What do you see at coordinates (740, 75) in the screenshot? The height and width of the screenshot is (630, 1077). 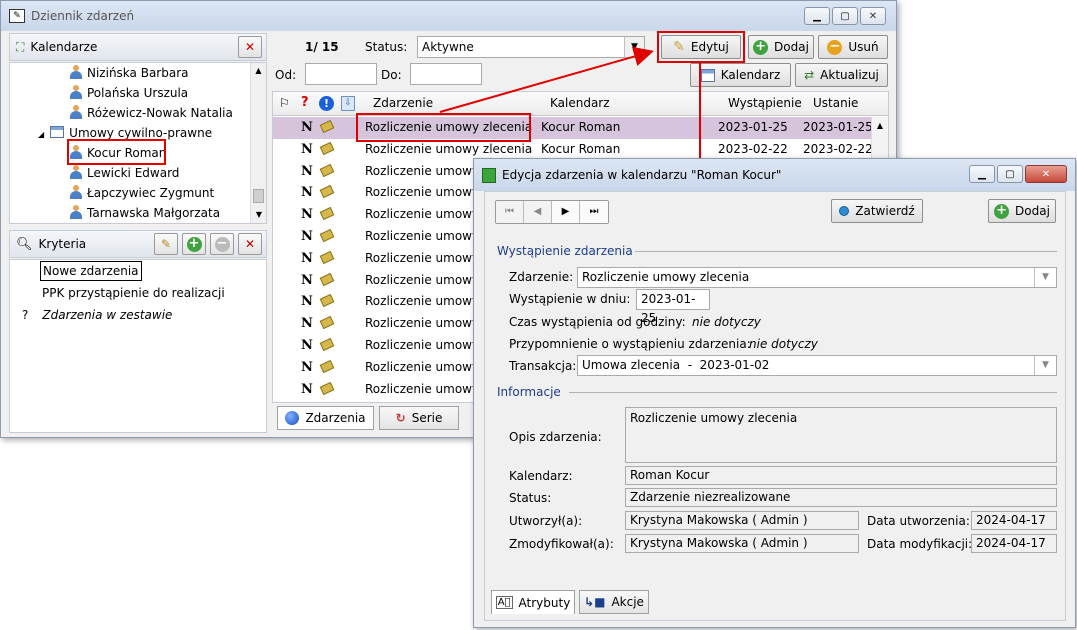 I see `calendar-button: Kalendarz` at bounding box center [740, 75].